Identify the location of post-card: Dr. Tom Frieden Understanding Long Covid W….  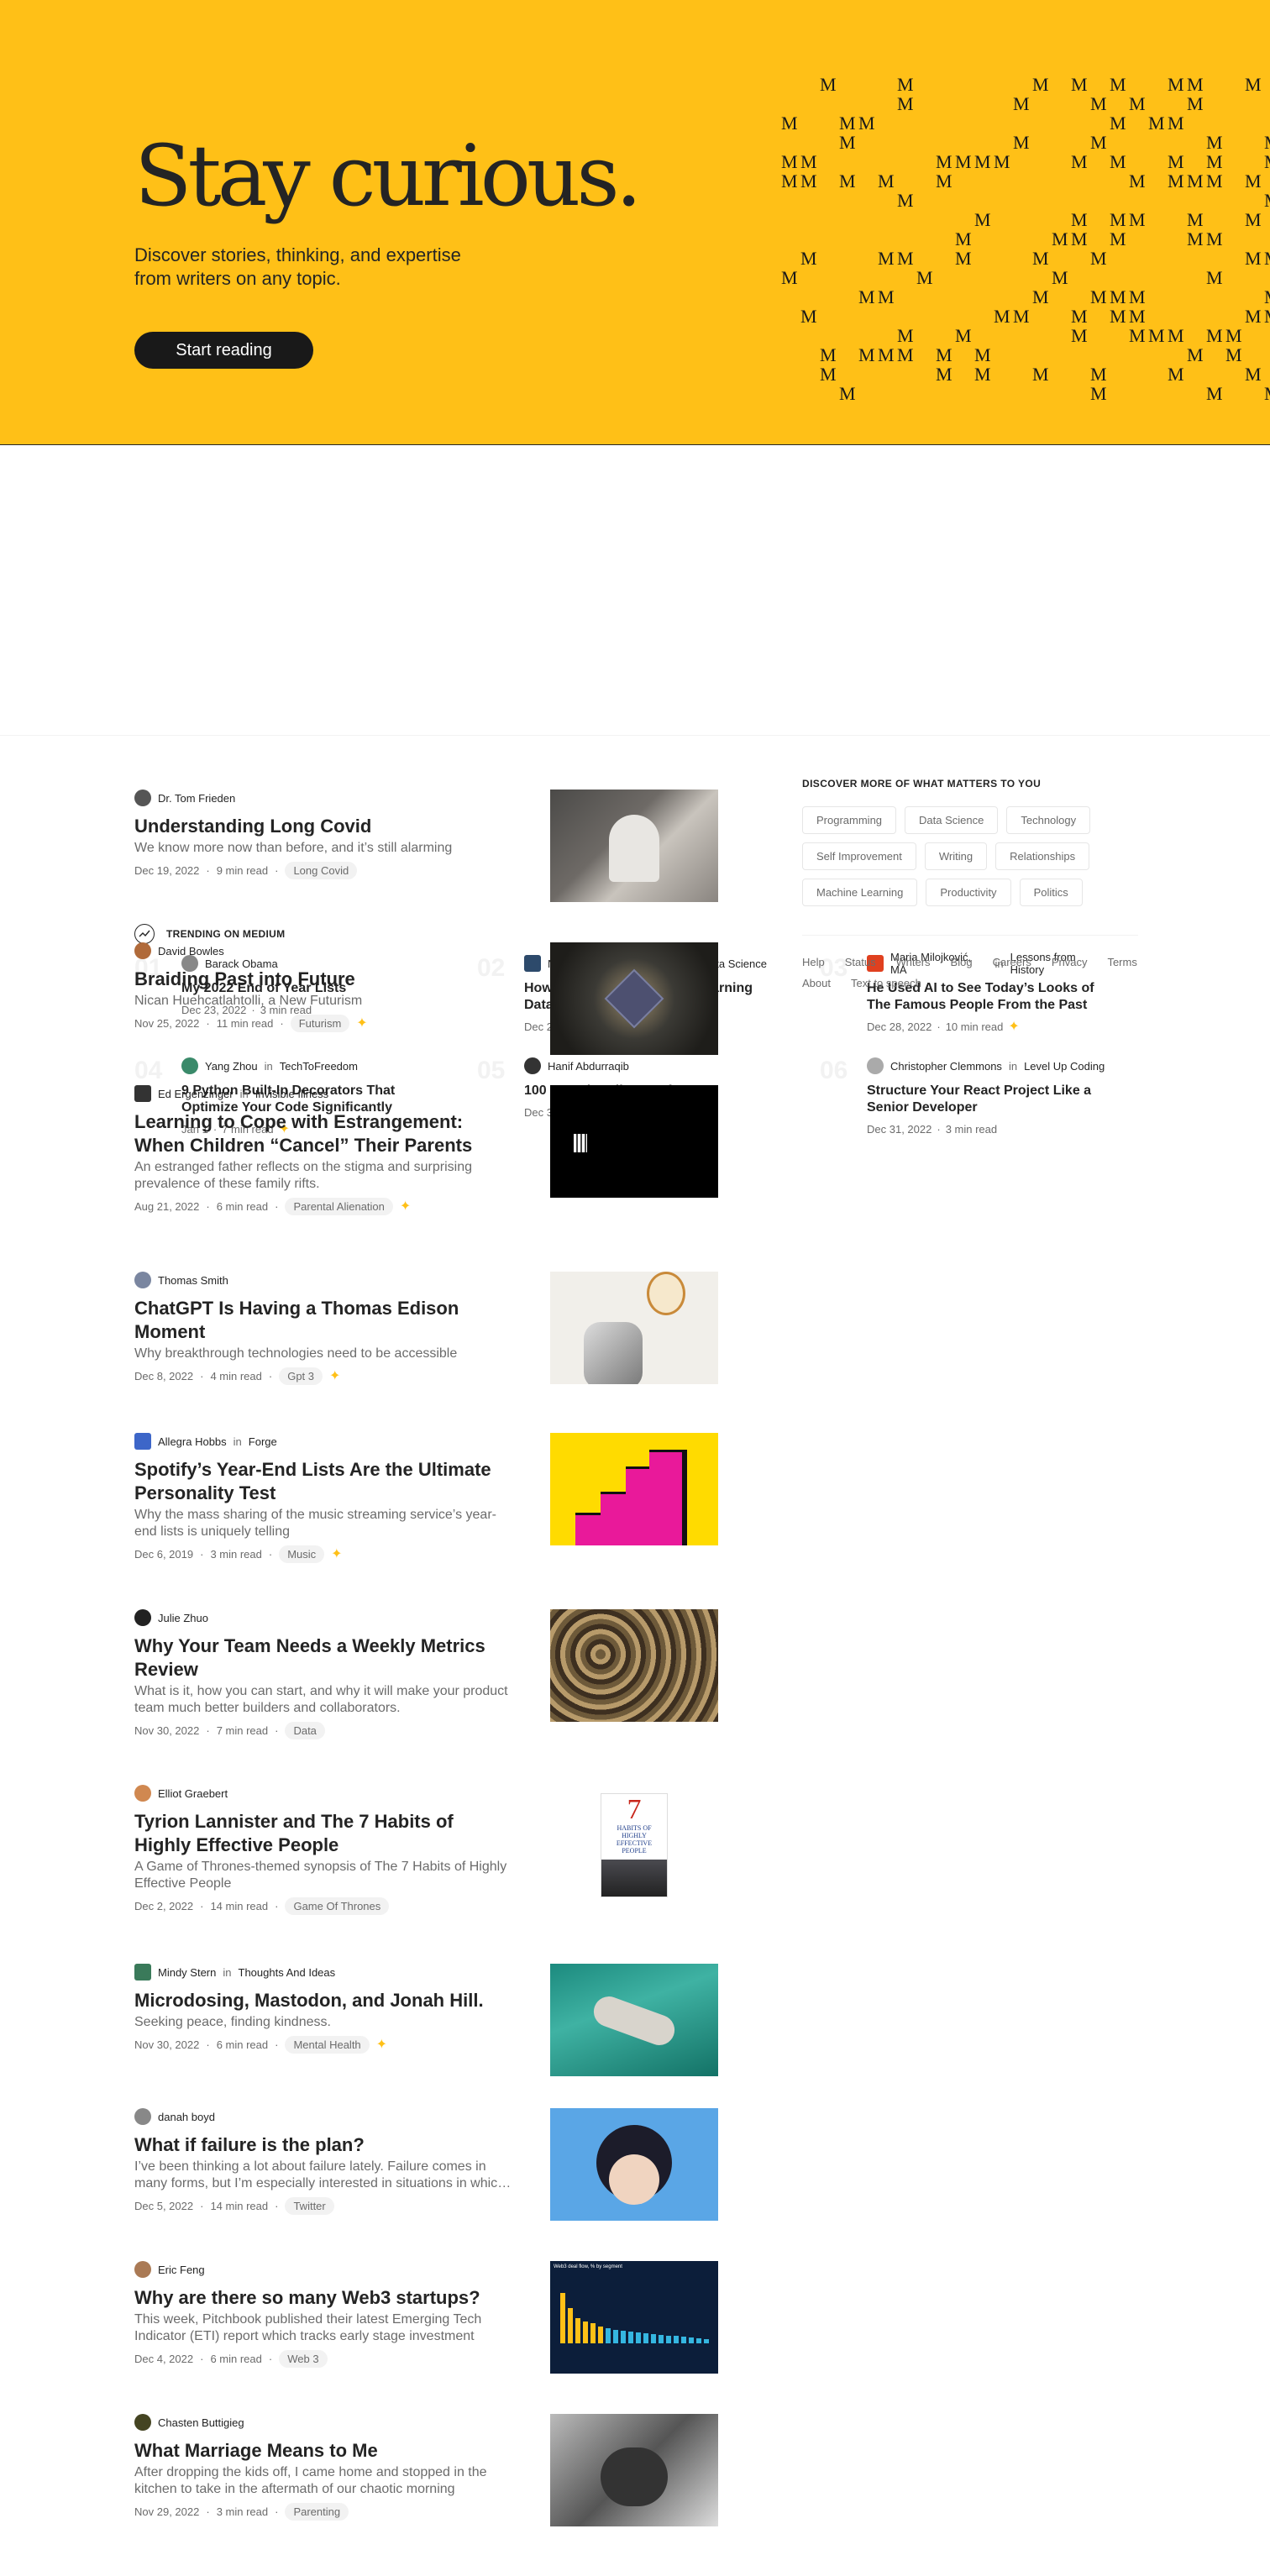
(428, 853).